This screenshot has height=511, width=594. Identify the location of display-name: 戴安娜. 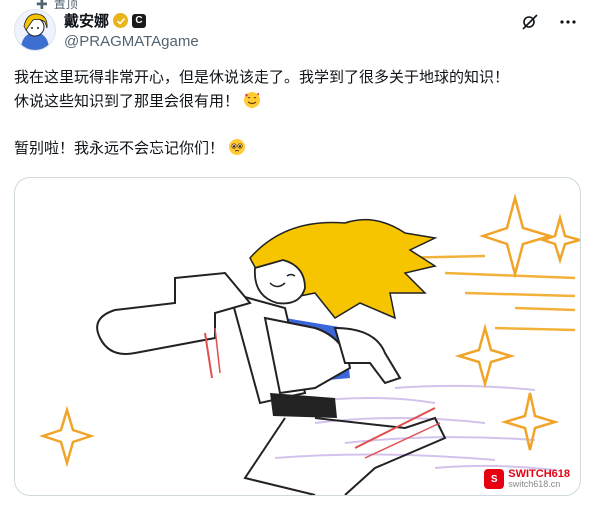
(86, 20).